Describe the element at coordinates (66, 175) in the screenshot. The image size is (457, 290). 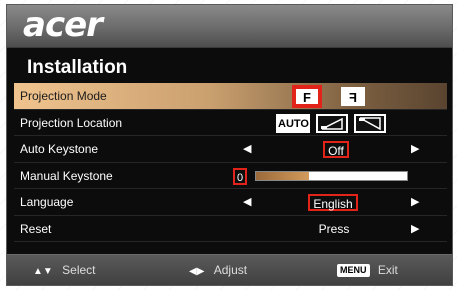
I see `row-label: Manual Keystone` at that location.